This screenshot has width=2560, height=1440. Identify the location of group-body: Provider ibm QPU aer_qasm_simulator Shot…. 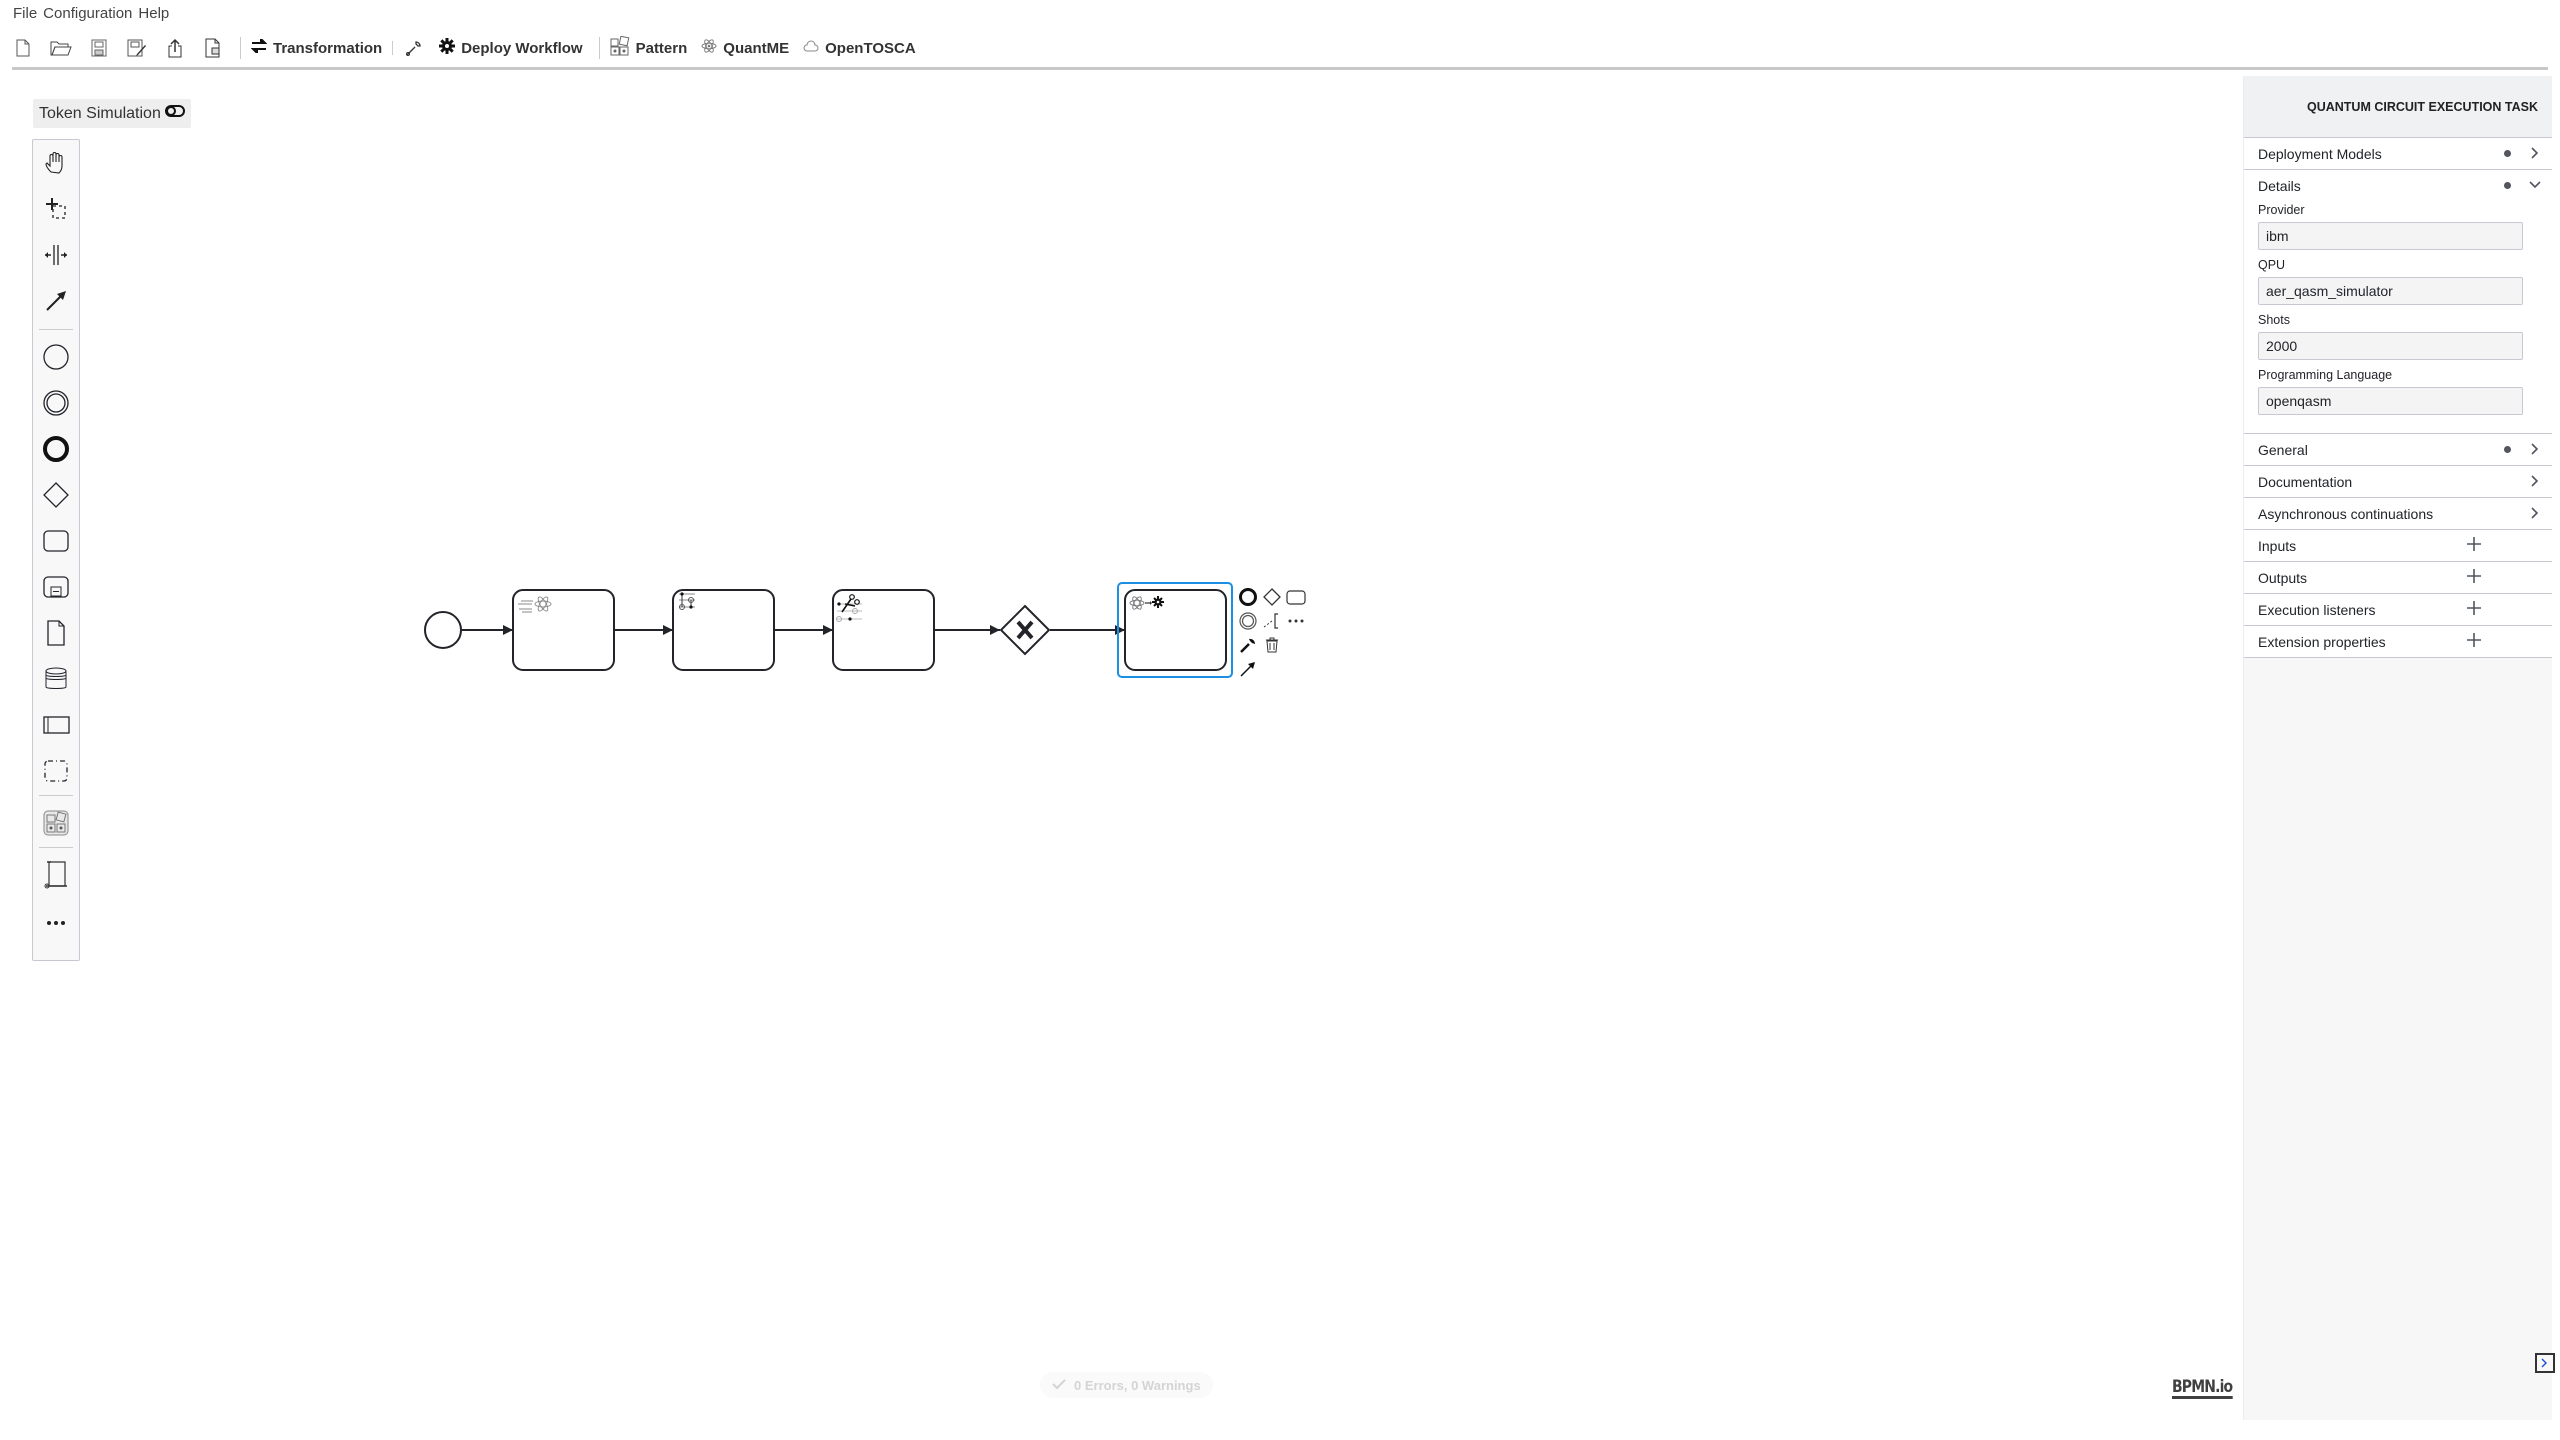
(2398, 318).